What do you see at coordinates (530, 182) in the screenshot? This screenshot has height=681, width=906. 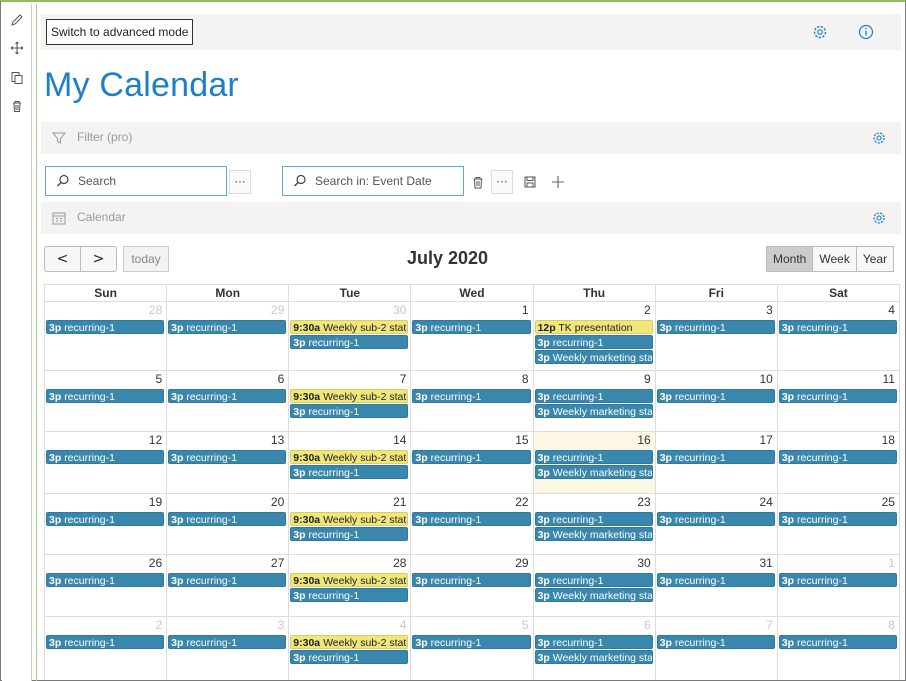 I see `save-icon` at bounding box center [530, 182].